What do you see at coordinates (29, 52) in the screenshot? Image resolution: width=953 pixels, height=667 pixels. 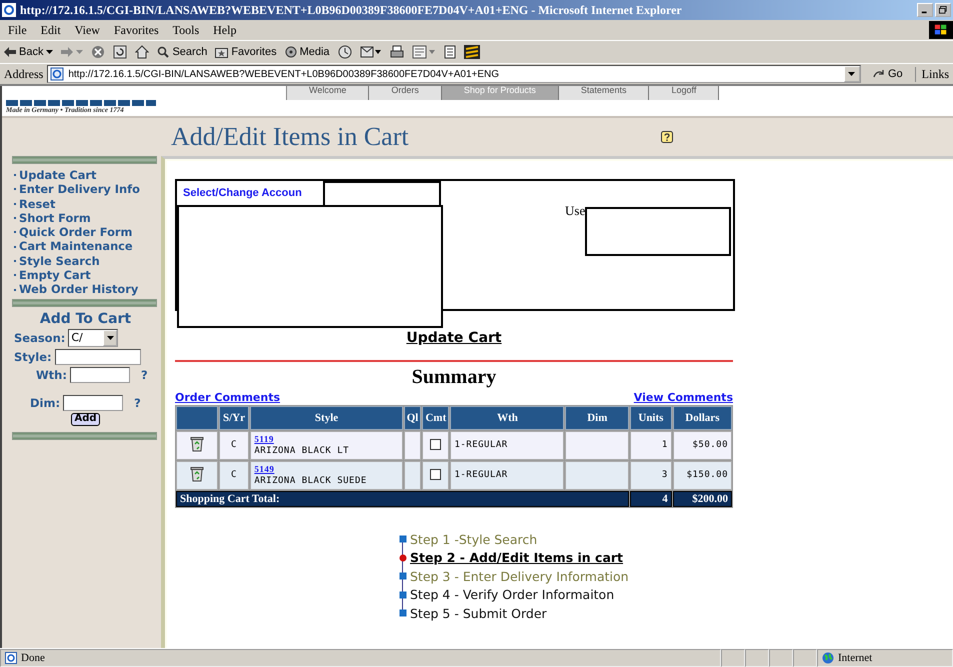 I see `back-button: Back` at bounding box center [29, 52].